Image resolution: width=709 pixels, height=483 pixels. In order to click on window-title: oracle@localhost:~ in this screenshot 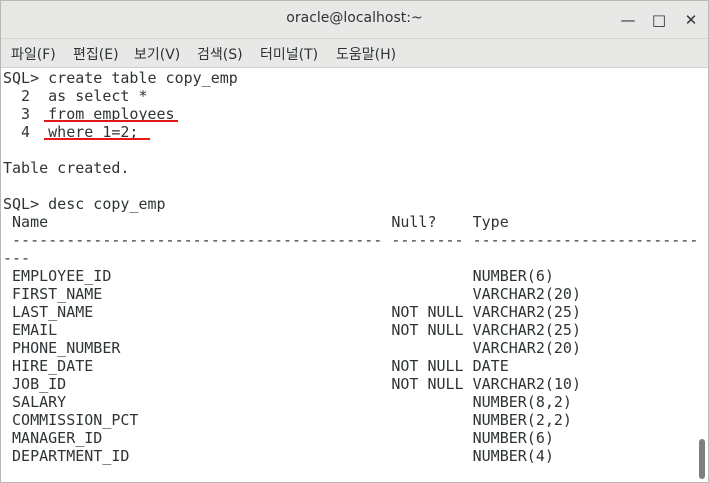, I will do `click(354, 18)`.